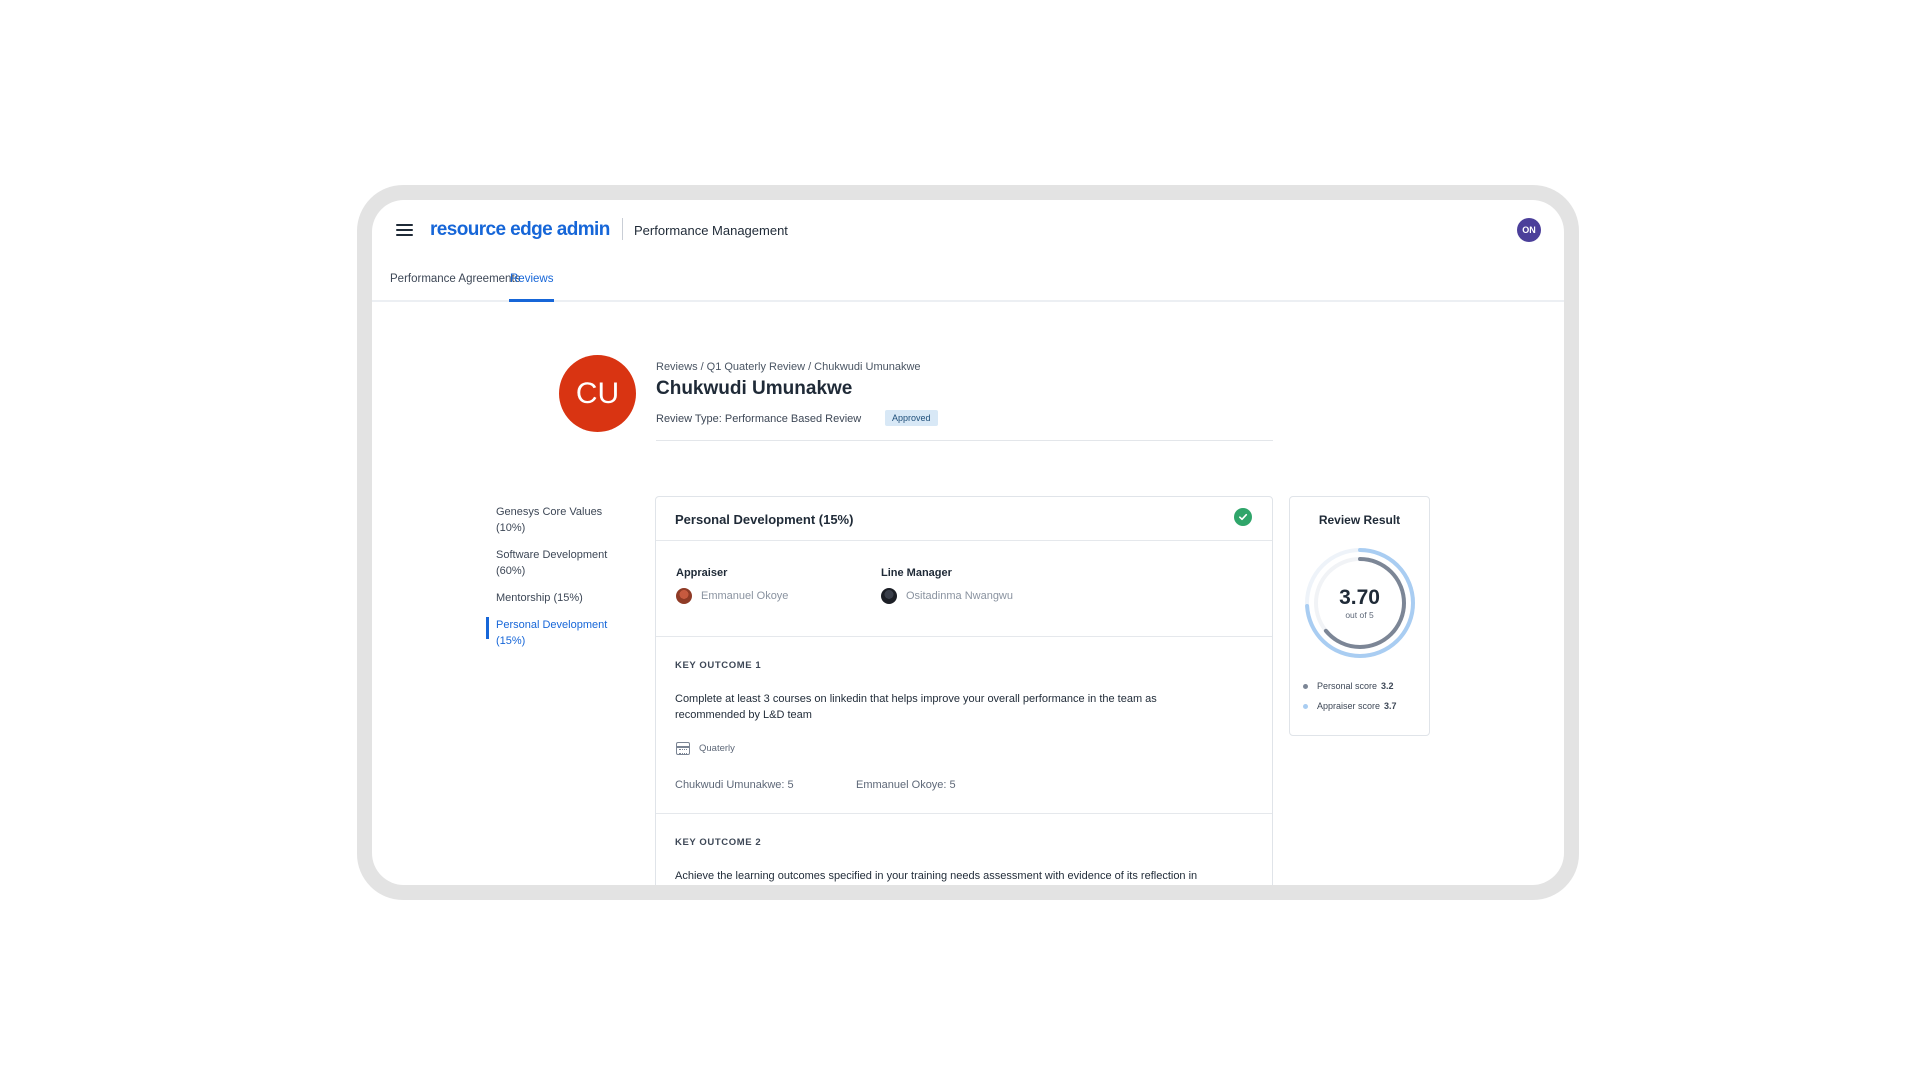 The height and width of the screenshot is (1080, 1920). What do you see at coordinates (1359, 520) in the screenshot?
I see `result-title: Review Result` at bounding box center [1359, 520].